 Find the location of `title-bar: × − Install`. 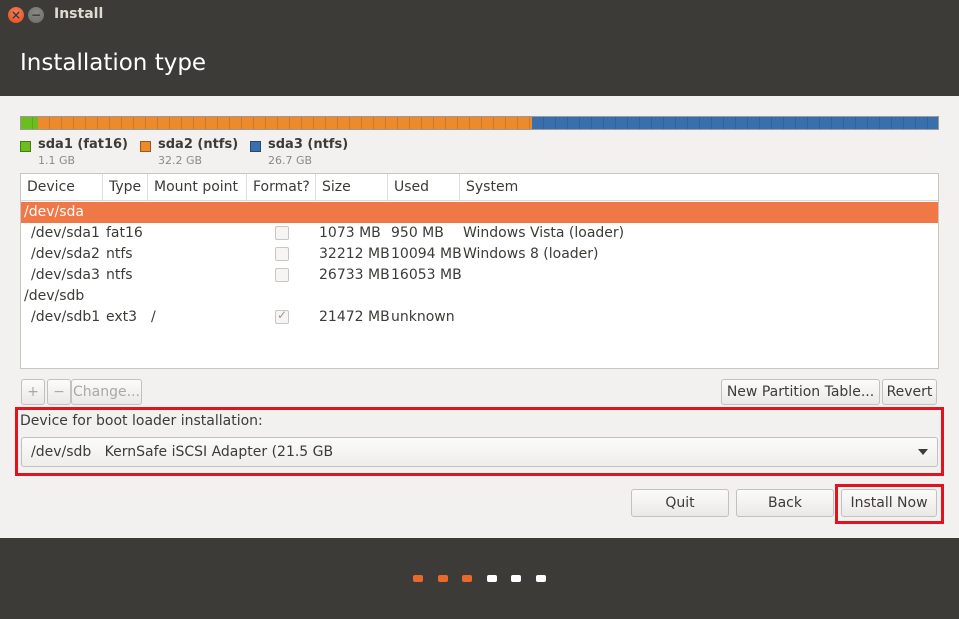

title-bar: × − Install is located at coordinates (479, 15).